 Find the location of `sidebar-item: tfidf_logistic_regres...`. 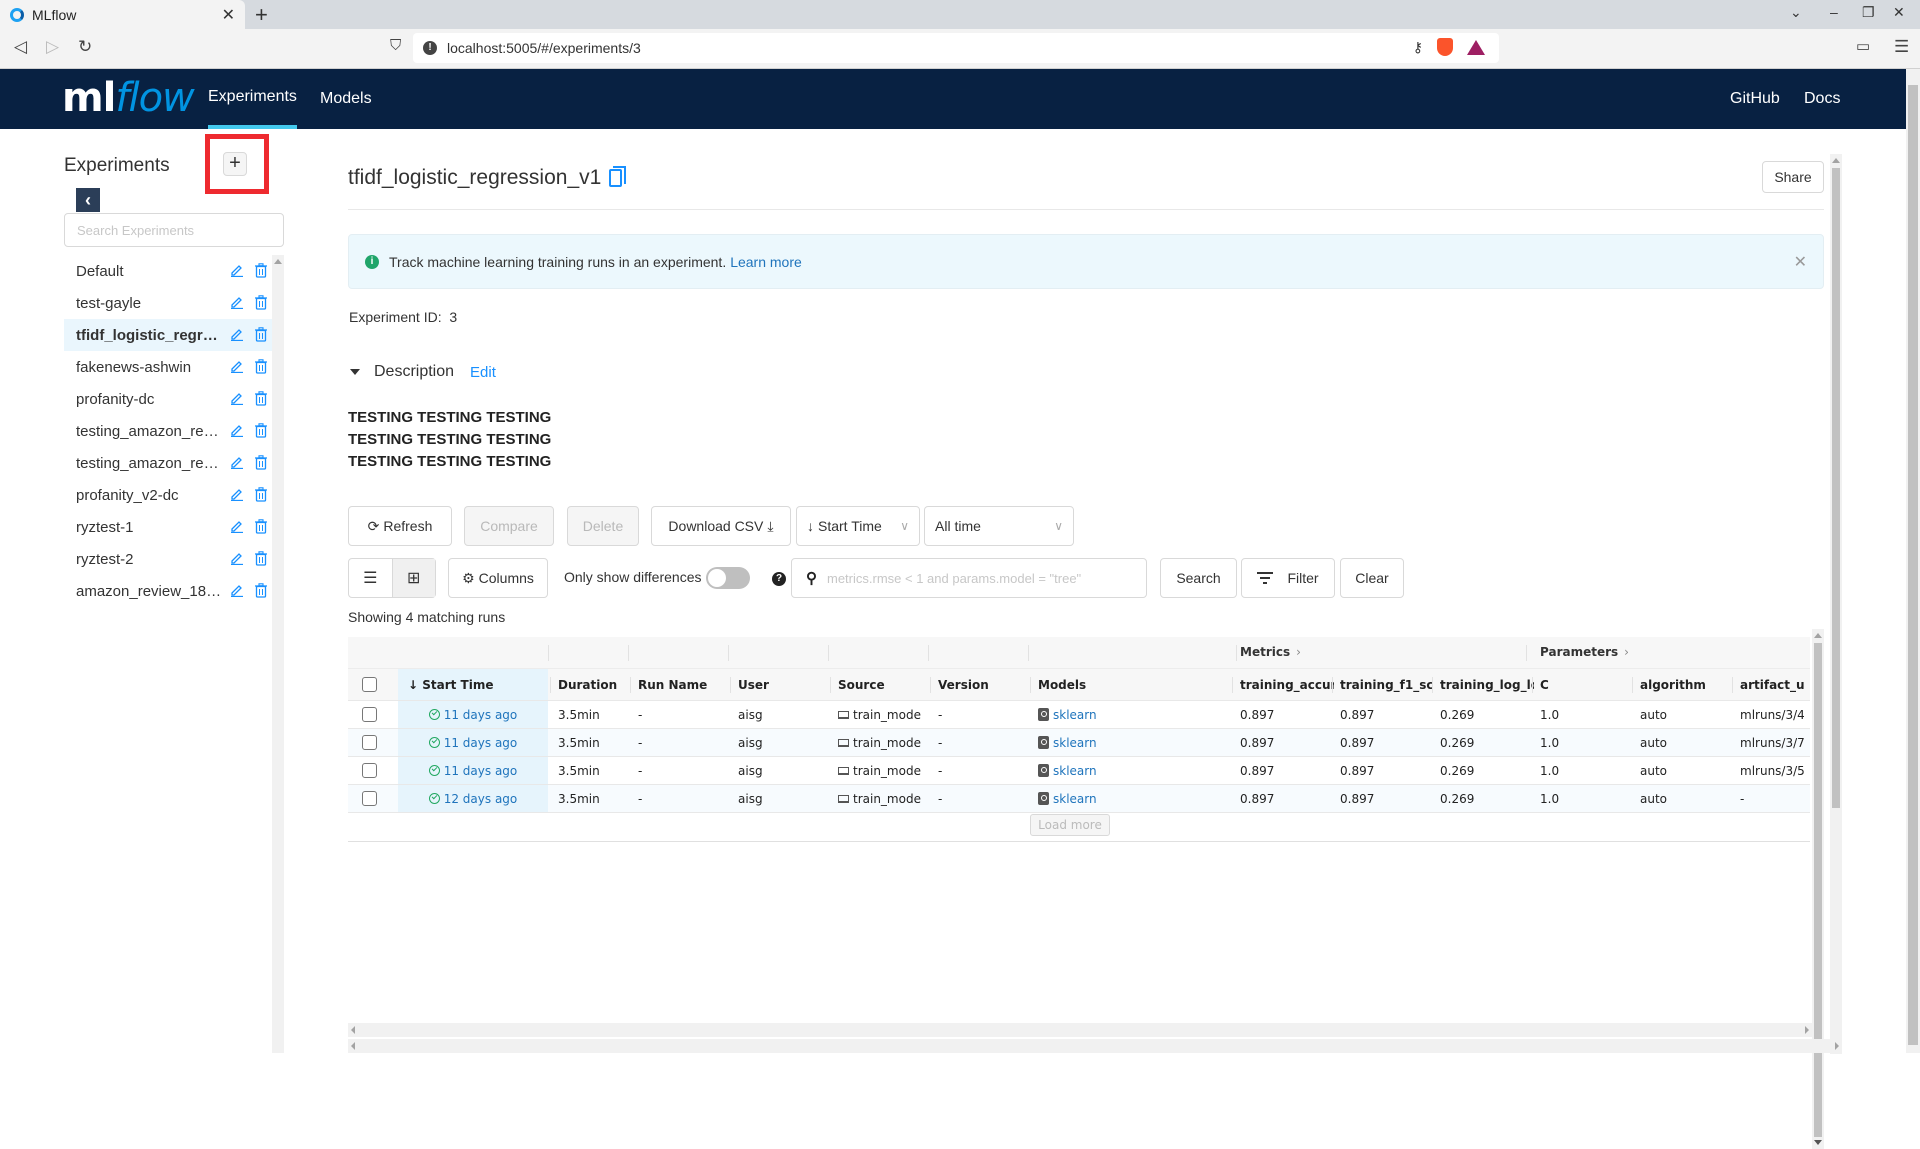

sidebar-item: tfidf_logistic_regres... is located at coordinates (168, 335).